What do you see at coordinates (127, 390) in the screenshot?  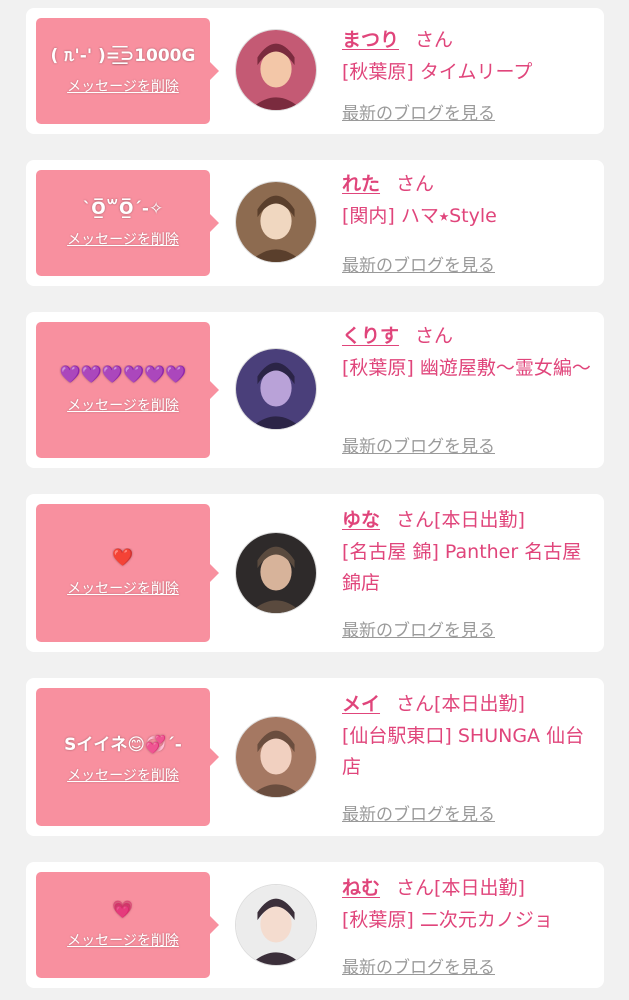 I see `message-bubble: 💜💜💜💜💜💜 メッセージを削除` at bounding box center [127, 390].